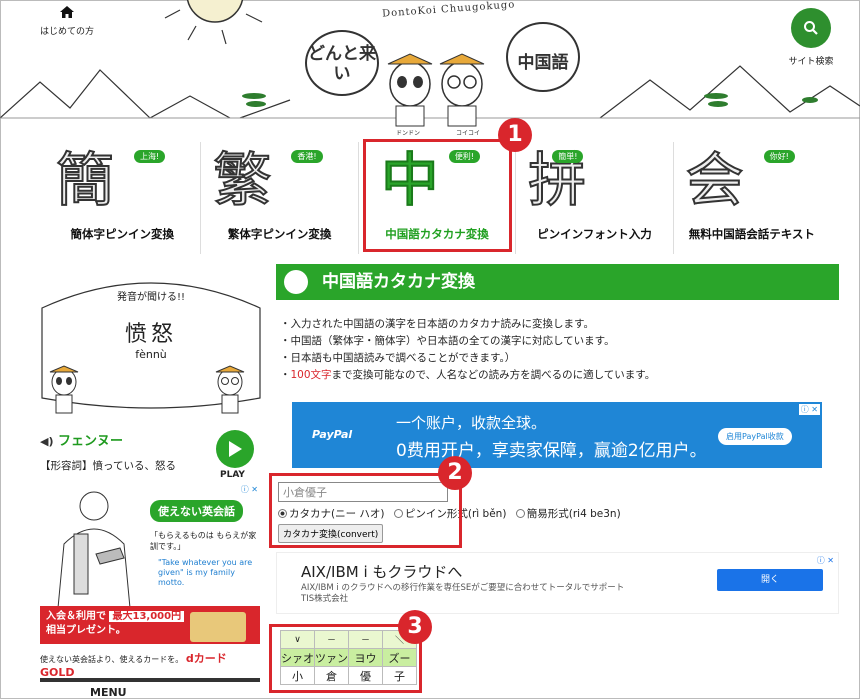 The image size is (860, 700). What do you see at coordinates (150, 625) in the screenshot?
I see `sidebar-ad-promo: 入会＆利用で 最大13,000円 相当プレゼント。` at bounding box center [150, 625].